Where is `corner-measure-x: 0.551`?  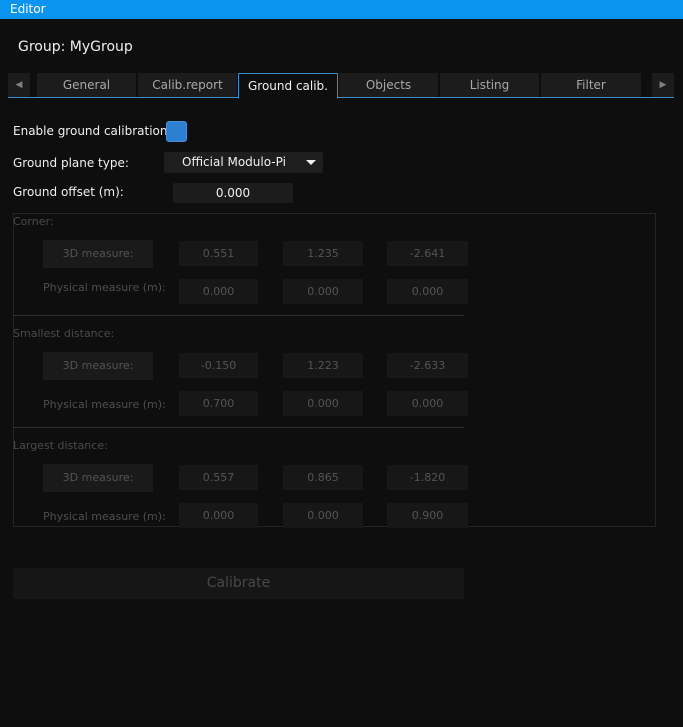
corner-measure-x: 0.551 is located at coordinates (218, 253).